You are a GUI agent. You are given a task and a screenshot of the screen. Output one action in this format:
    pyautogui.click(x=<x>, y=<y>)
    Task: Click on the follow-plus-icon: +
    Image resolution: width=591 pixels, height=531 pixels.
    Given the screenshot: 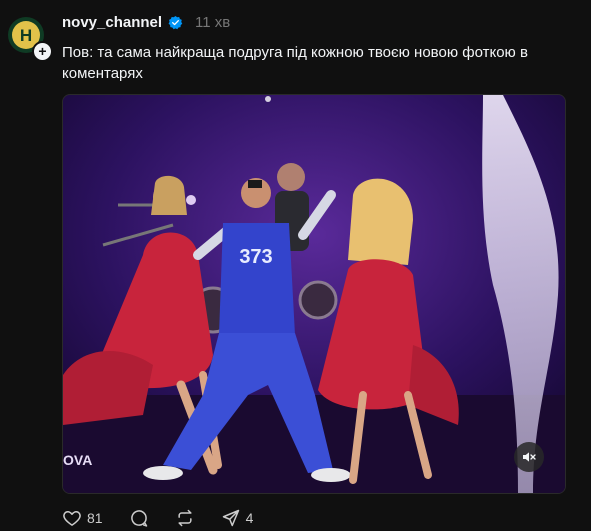 What is the action you would take?
    pyautogui.click(x=42, y=51)
    